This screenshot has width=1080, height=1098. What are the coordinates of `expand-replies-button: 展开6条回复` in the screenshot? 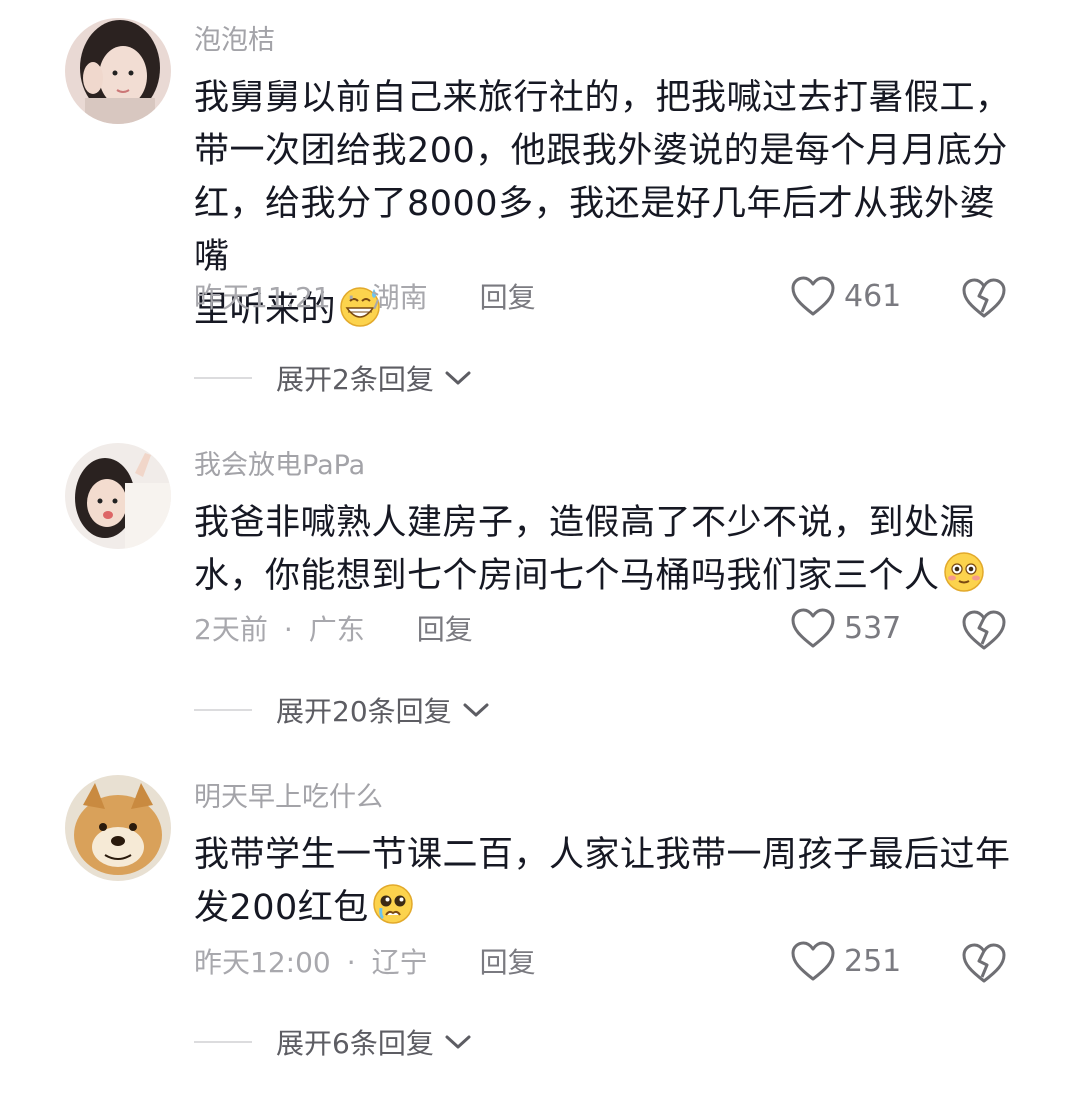 It's located at (333, 1042).